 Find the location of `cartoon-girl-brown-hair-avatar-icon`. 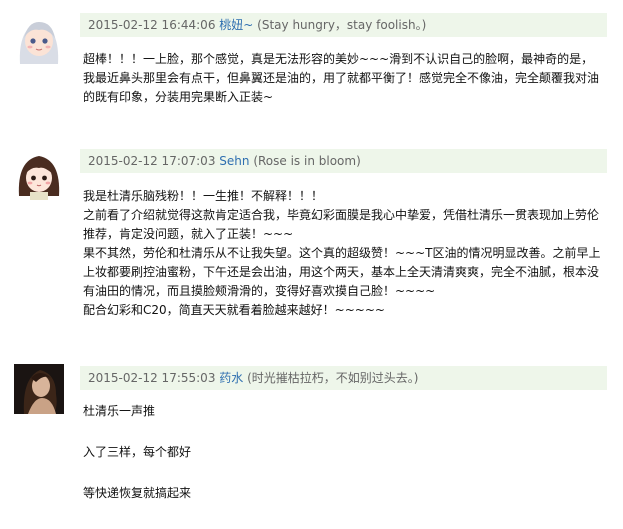

cartoon-girl-brown-hair-avatar-icon is located at coordinates (39, 175).